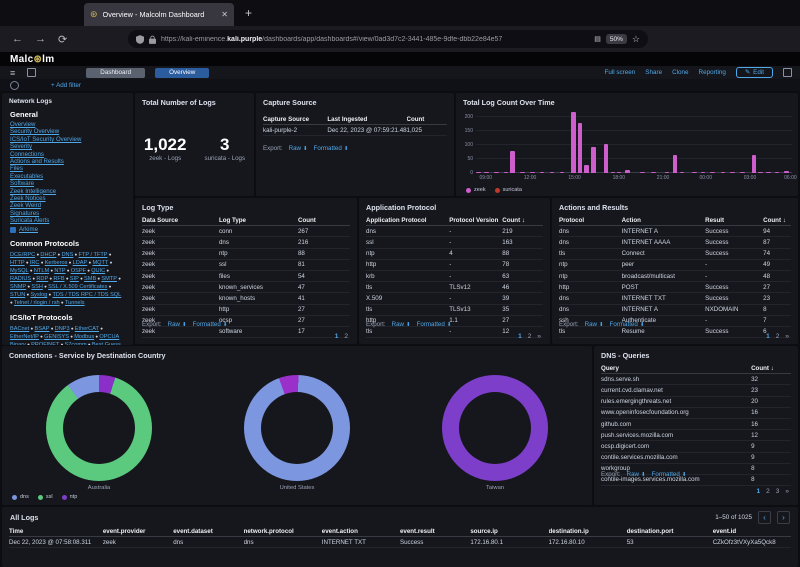  What do you see at coordinates (653, 72) in the screenshot?
I see `share-link: Share` at bounding box center [653, 72].